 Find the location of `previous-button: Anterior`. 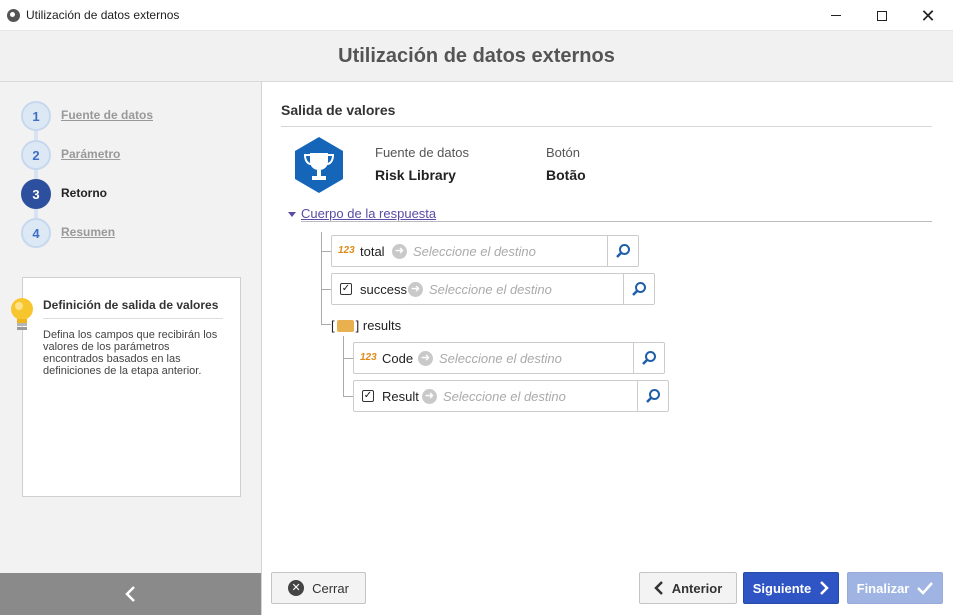

previous-button: Anterior is located at coordinates (688, 588).